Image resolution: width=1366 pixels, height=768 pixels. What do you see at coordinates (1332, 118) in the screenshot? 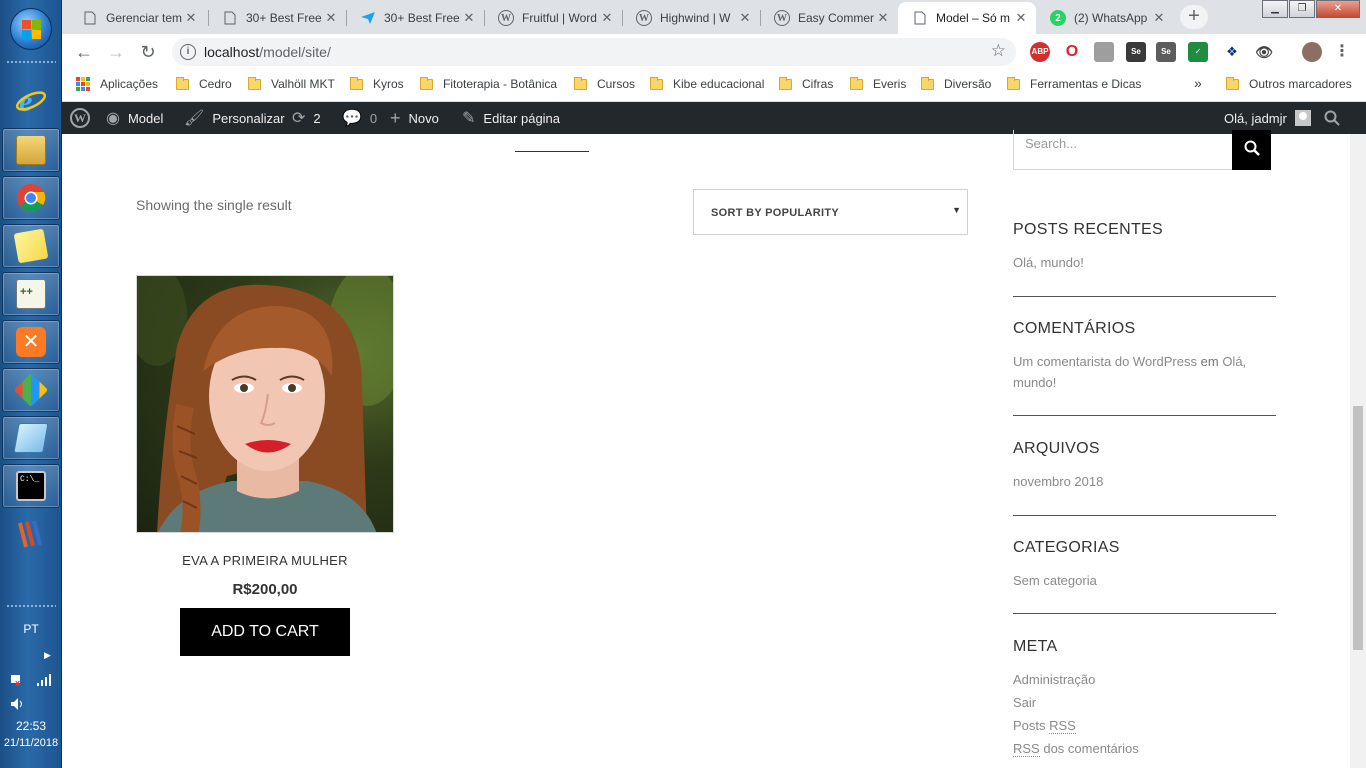
I see `admin-search-button` at bounding box center [1332, 118].